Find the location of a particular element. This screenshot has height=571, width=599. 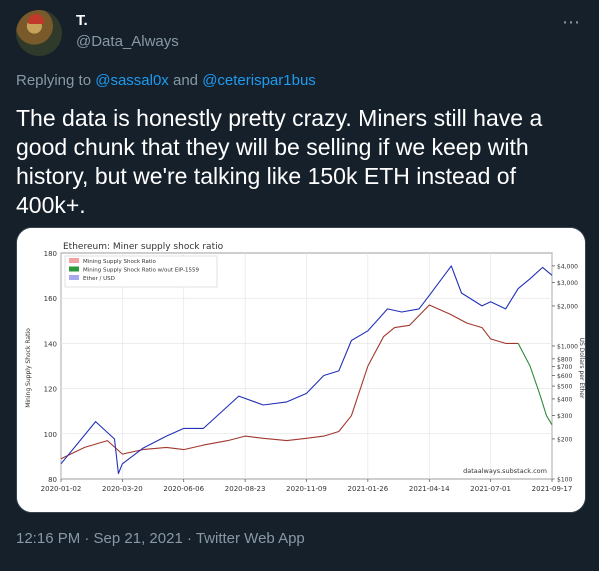

y2-tick-label: $1,000 is located at coordinates (567, 346).